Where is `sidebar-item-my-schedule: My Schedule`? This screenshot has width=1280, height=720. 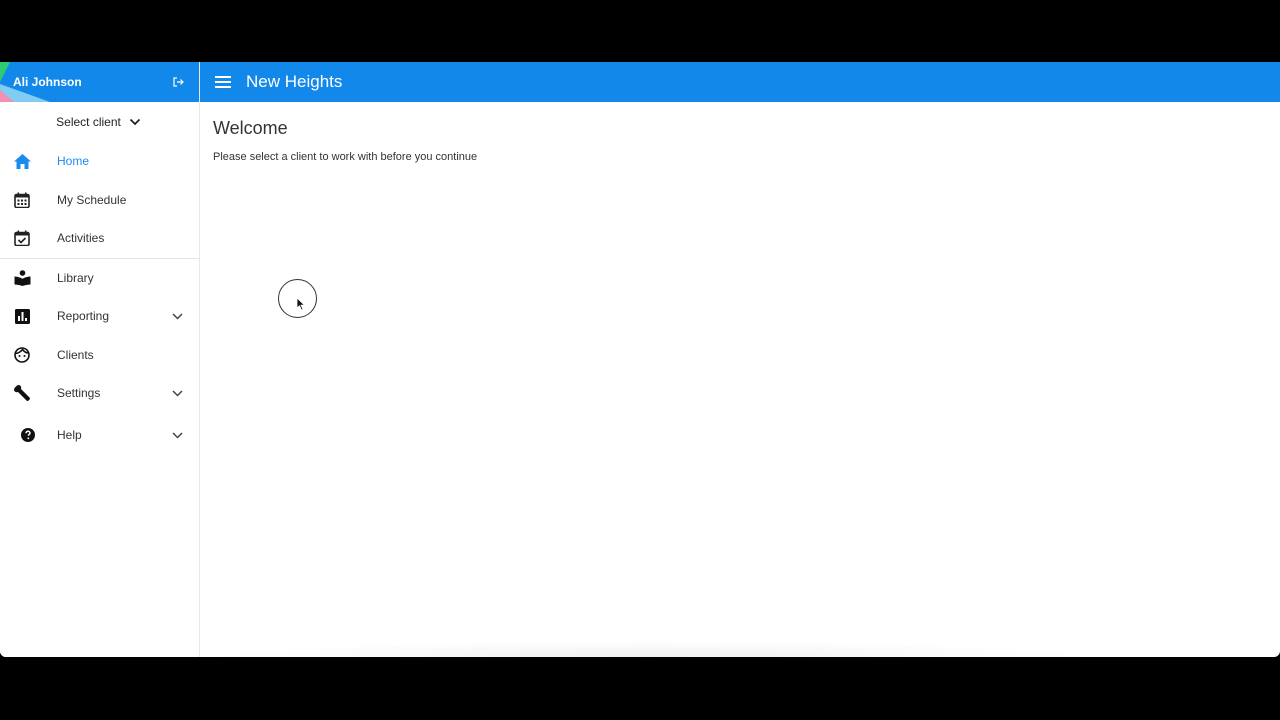
sidebar-item-my-schedule: My Schedule is located at coordinates (99, 200).